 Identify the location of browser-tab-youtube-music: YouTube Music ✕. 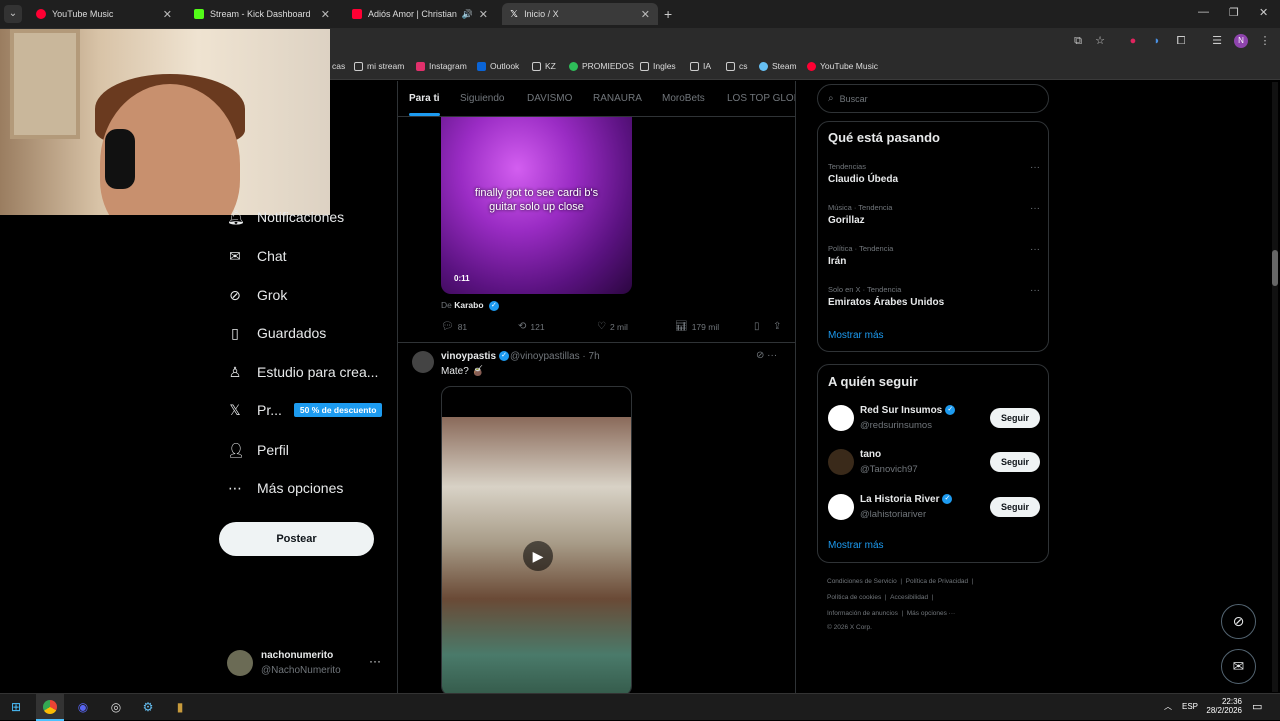
(104, 14).